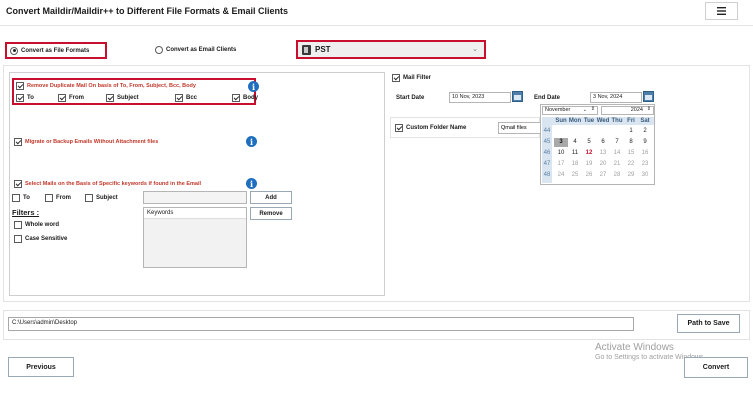  I want to click on menu-button, so click(721, 11).